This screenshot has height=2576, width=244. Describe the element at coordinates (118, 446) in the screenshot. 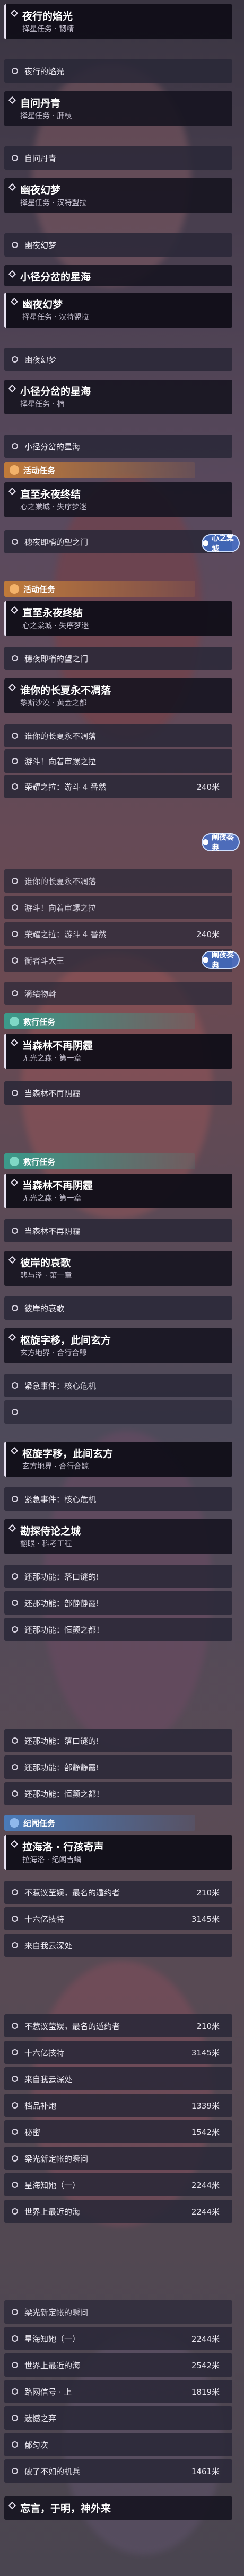

I see `objective-item: 小径分岔的星海` at that location.